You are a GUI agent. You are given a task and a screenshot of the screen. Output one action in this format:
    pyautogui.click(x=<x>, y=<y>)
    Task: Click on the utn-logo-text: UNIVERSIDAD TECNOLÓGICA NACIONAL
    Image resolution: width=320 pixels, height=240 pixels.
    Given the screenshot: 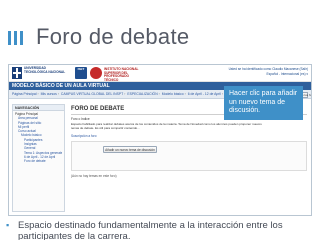 What is the action you would take?
    pyautogui.click(x=45, y=70)
    